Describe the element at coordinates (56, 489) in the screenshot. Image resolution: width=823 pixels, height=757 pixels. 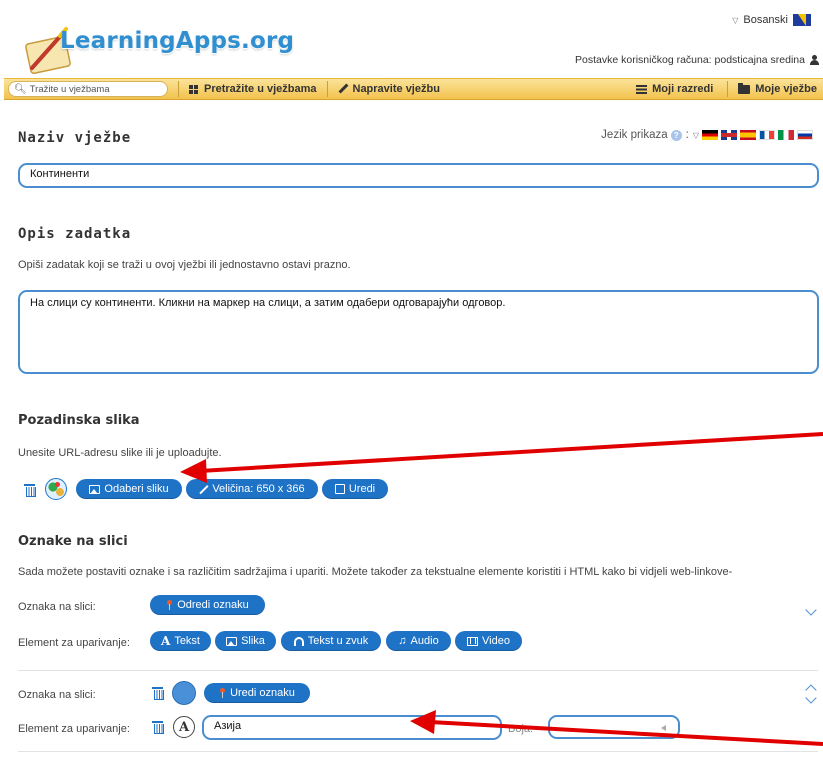
I see `image-thumbnail-globe-icon` at that location.